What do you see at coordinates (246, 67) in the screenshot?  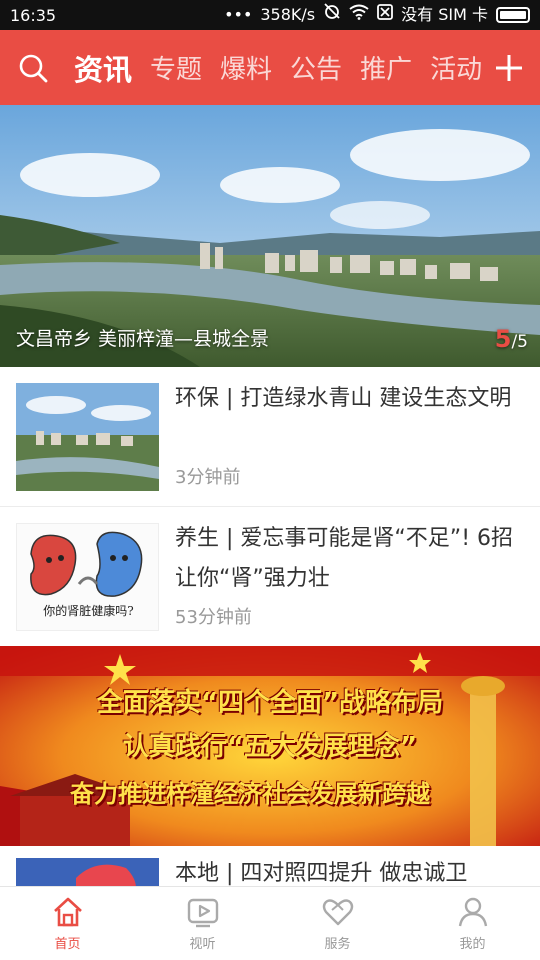 I see `tab-tips: 爆料` at bounding box center [246, 67].